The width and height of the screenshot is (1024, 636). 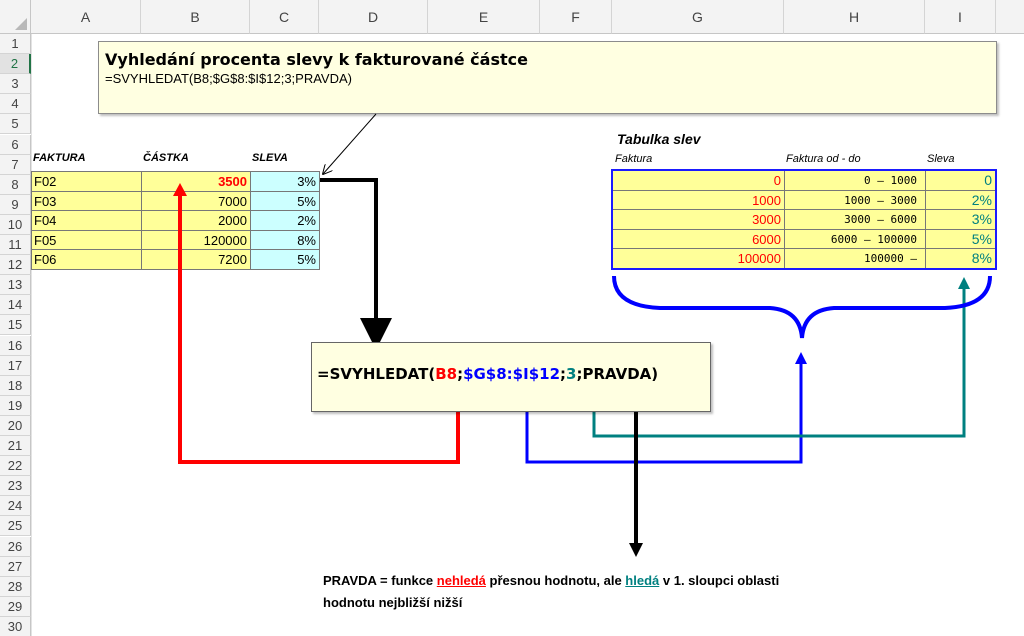 I want to click on red-arrow-head-top, so click(x=180, y=189).